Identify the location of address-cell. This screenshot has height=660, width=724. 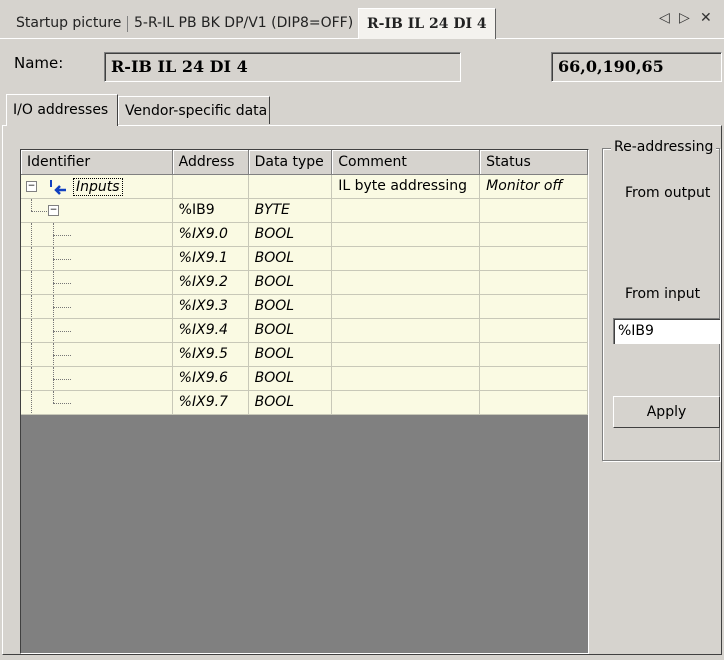
(210, 186).